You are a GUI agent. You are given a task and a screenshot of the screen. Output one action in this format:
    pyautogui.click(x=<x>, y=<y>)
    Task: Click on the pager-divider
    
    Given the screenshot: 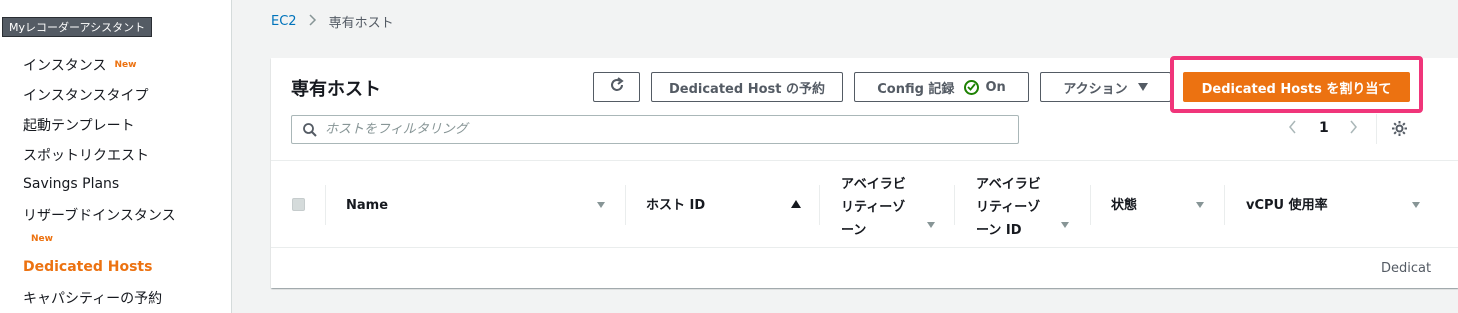 What is the action you would take?
    pyautogui.click(x=1376, y=129)
    